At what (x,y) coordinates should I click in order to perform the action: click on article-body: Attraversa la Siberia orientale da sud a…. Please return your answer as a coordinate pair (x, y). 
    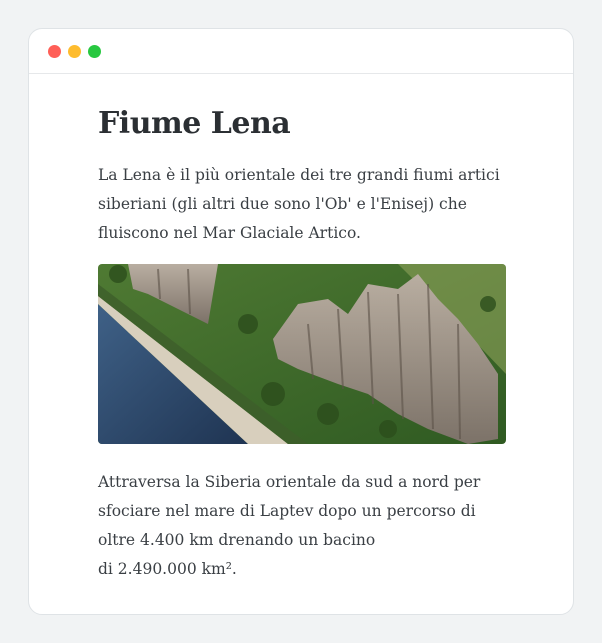
    Looking at the image, I should click on (304, 526).